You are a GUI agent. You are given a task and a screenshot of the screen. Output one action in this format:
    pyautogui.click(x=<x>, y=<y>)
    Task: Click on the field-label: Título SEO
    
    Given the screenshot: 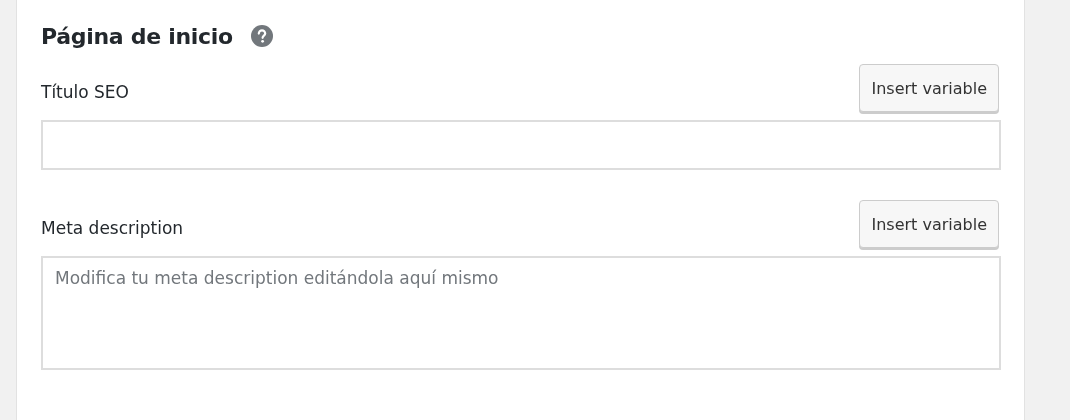 What is the action you would take?
    pyautogui.click(x=85, y=93)
    